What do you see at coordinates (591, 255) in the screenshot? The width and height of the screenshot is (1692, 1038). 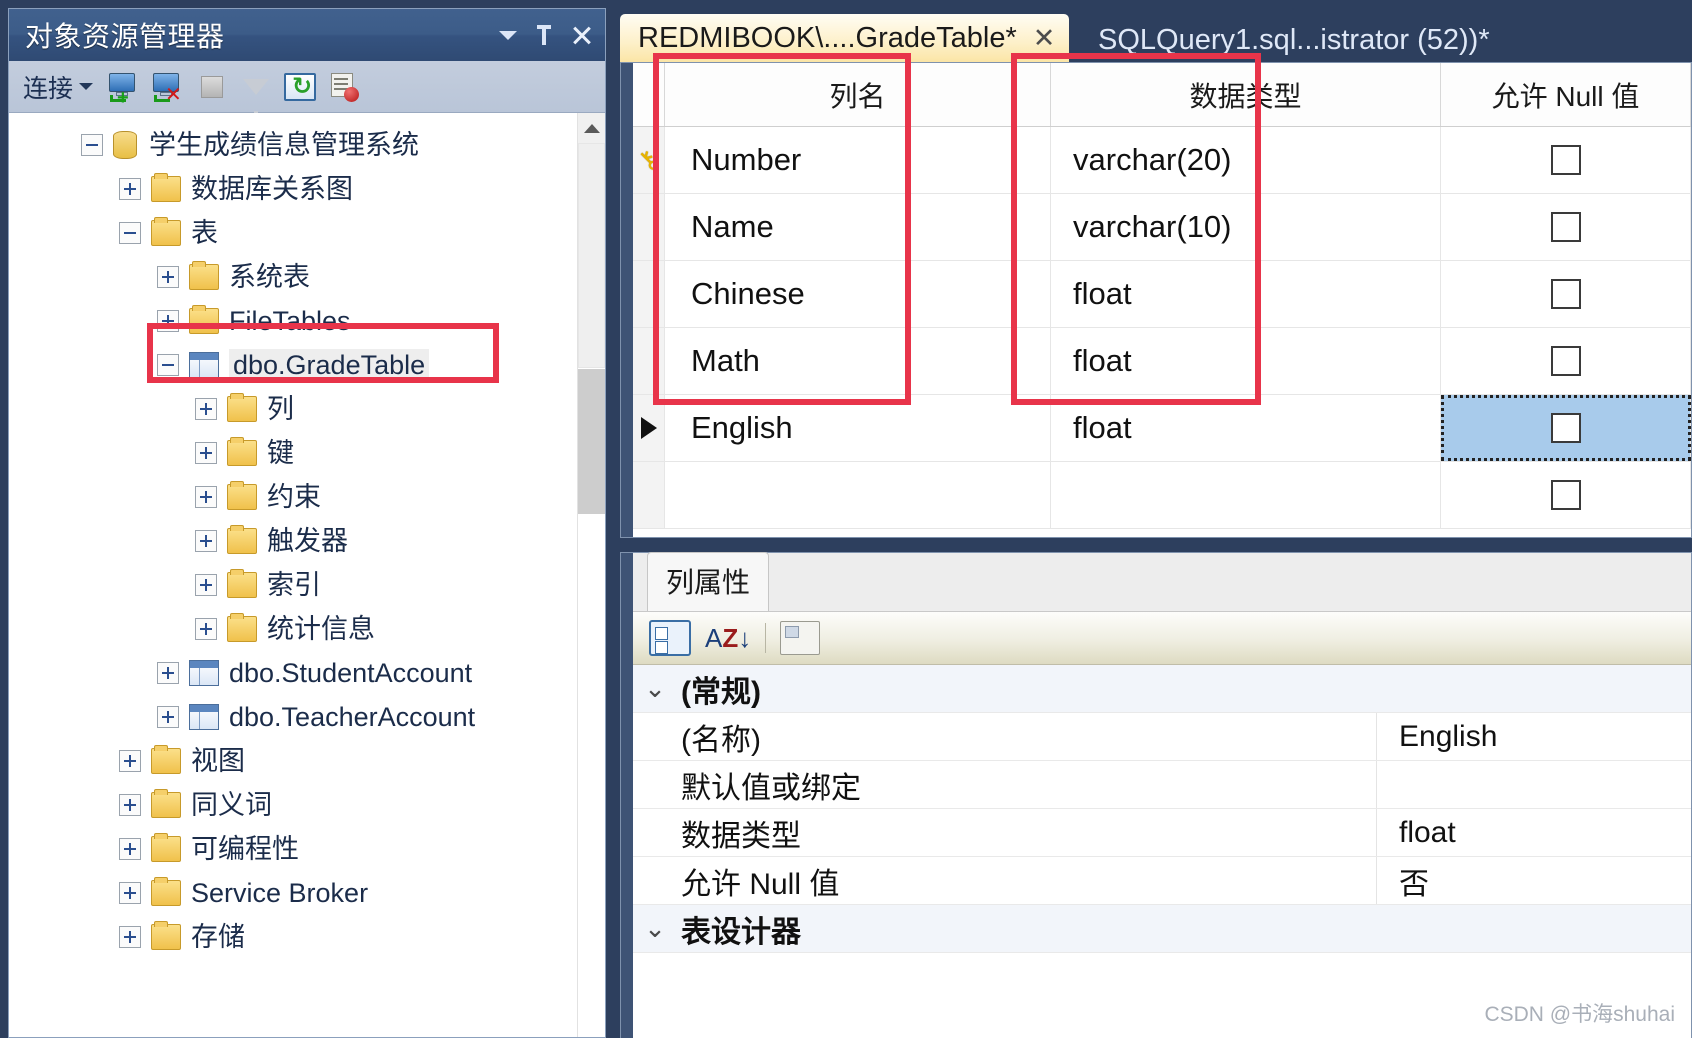 I see `scrollbar-thumb` at bounding box center [591, 255].